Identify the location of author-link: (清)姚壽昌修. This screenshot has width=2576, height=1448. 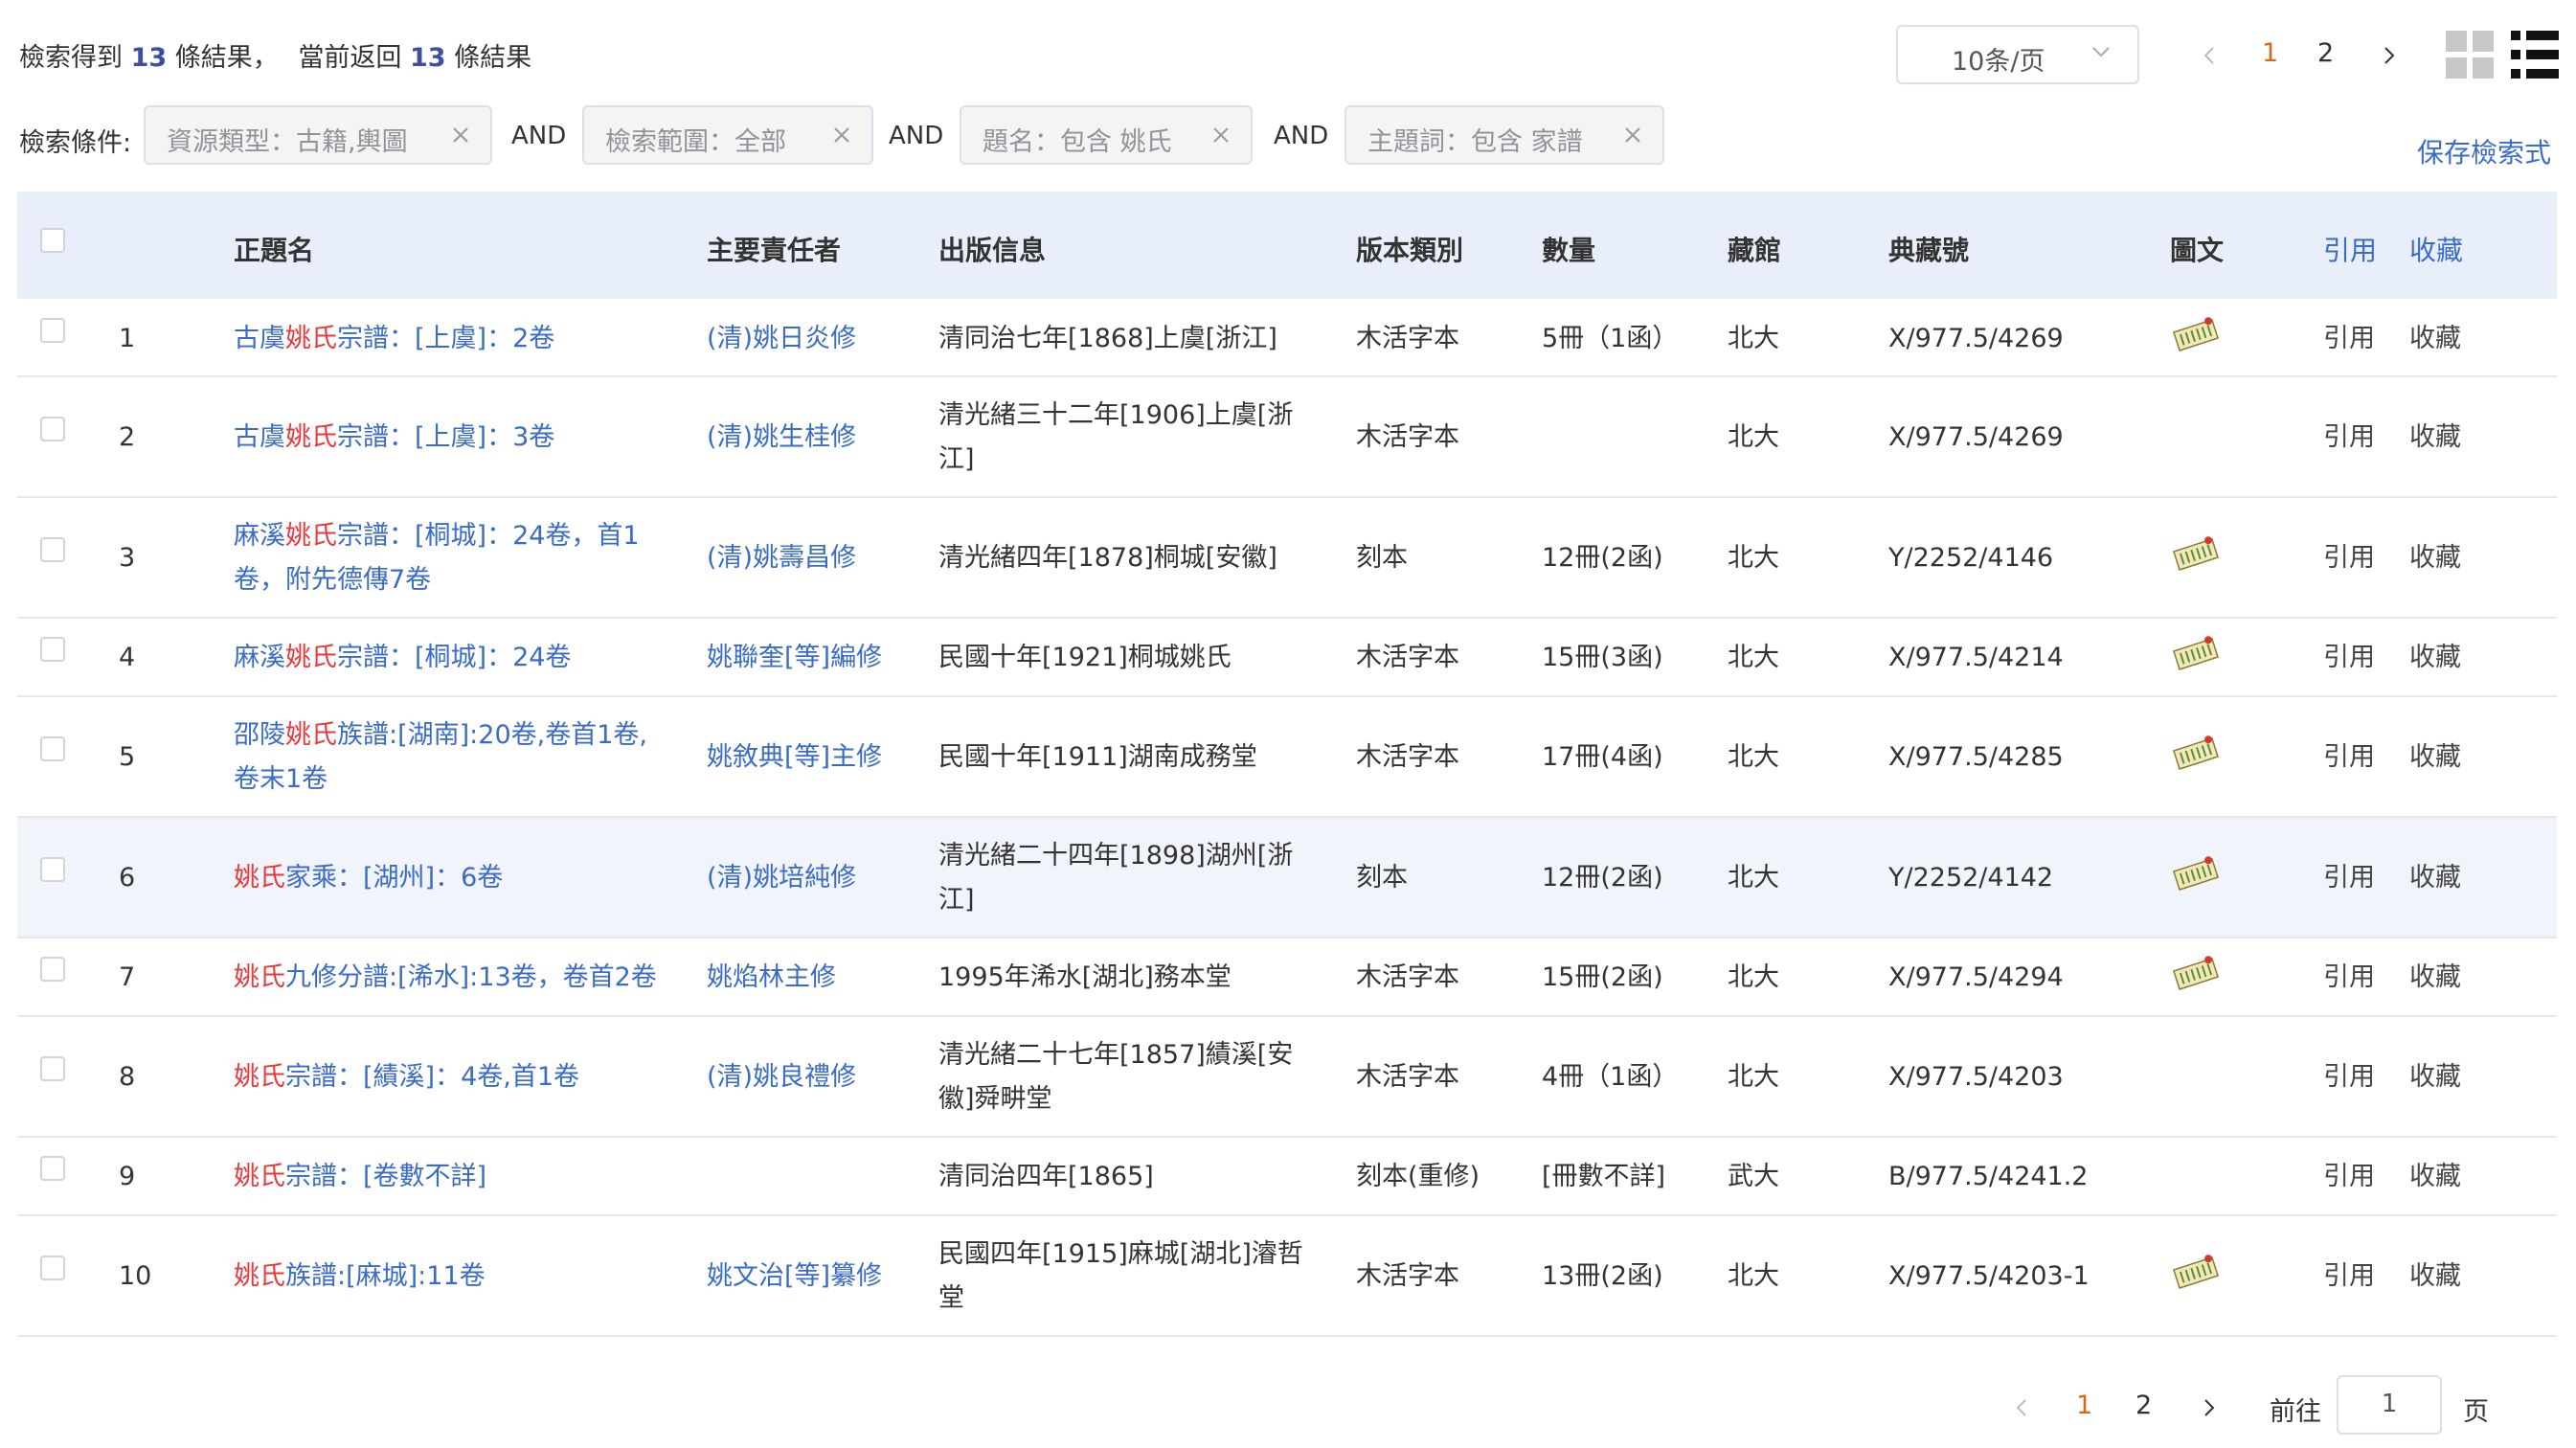
(781, 558).